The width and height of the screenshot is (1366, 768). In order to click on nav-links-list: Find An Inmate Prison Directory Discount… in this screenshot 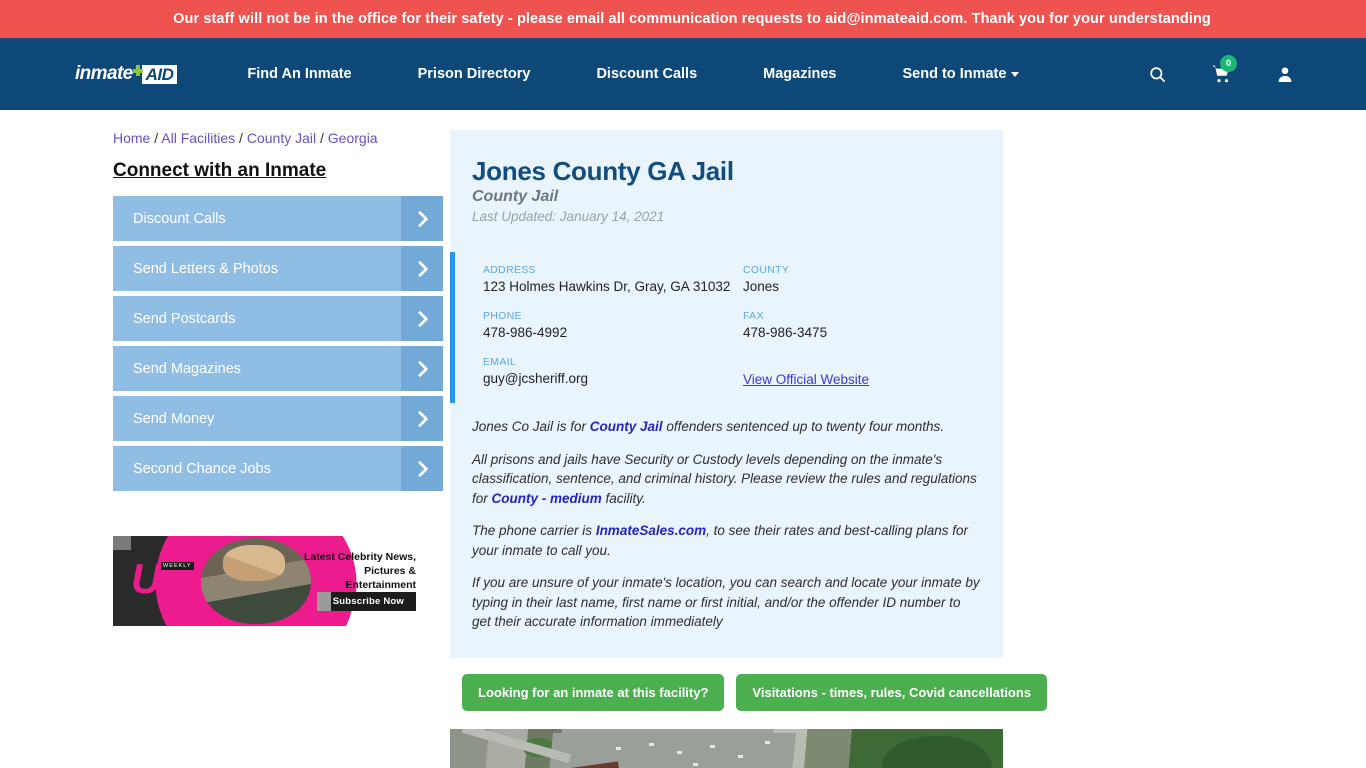, I will do `click(633, 74)`.